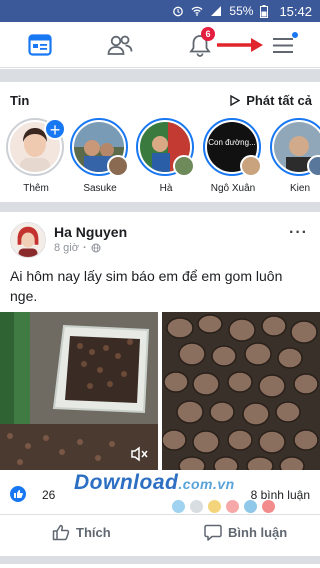 Image resolution: width=320 pixels, height=568 pixels. Describe the element at coordinates (264, 11) in the screenshot. I see `battery-icon` at that location.